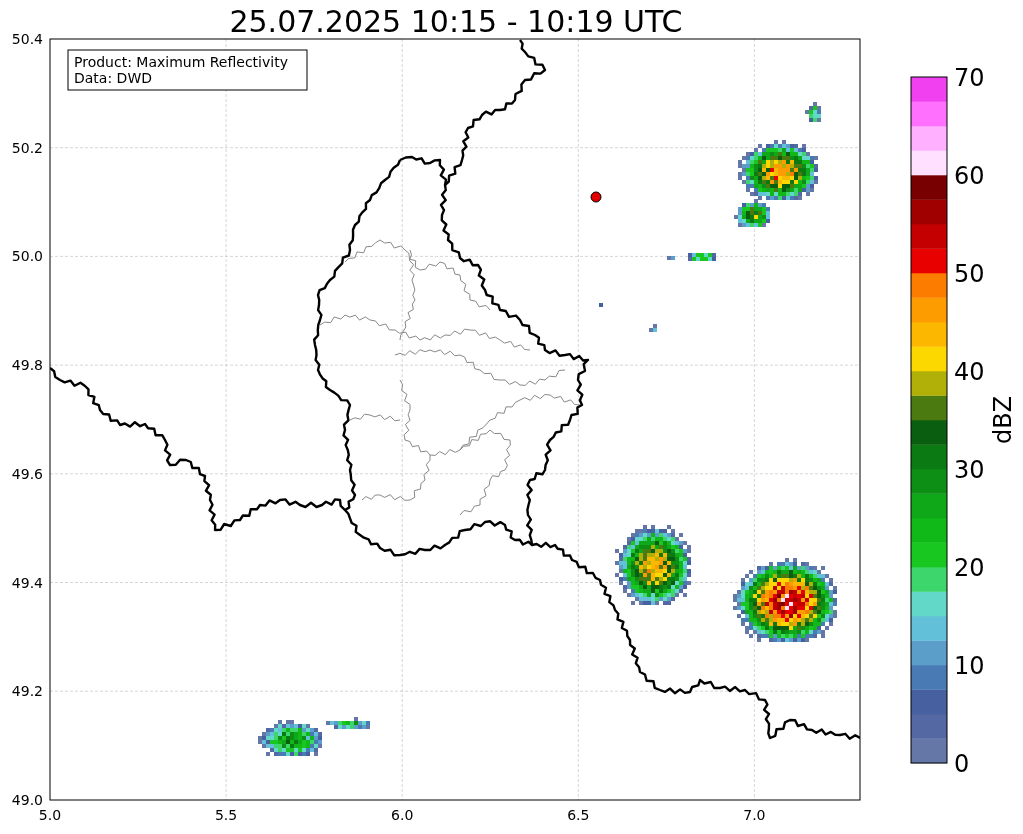 The image size is (1023, 834). I want to click on colorbar-tick-label: 50, so click(969, 274).